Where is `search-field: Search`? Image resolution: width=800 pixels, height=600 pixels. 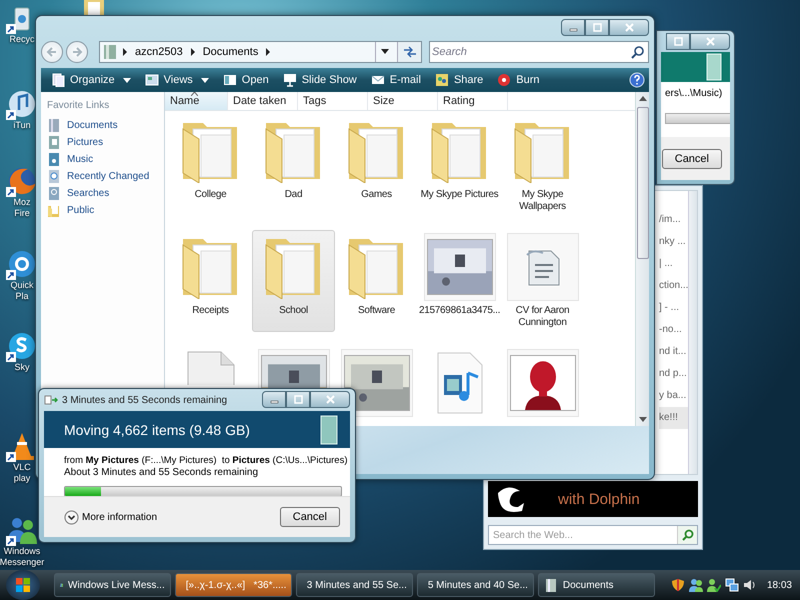 search-field: Search is located at coordinates (530, 52).